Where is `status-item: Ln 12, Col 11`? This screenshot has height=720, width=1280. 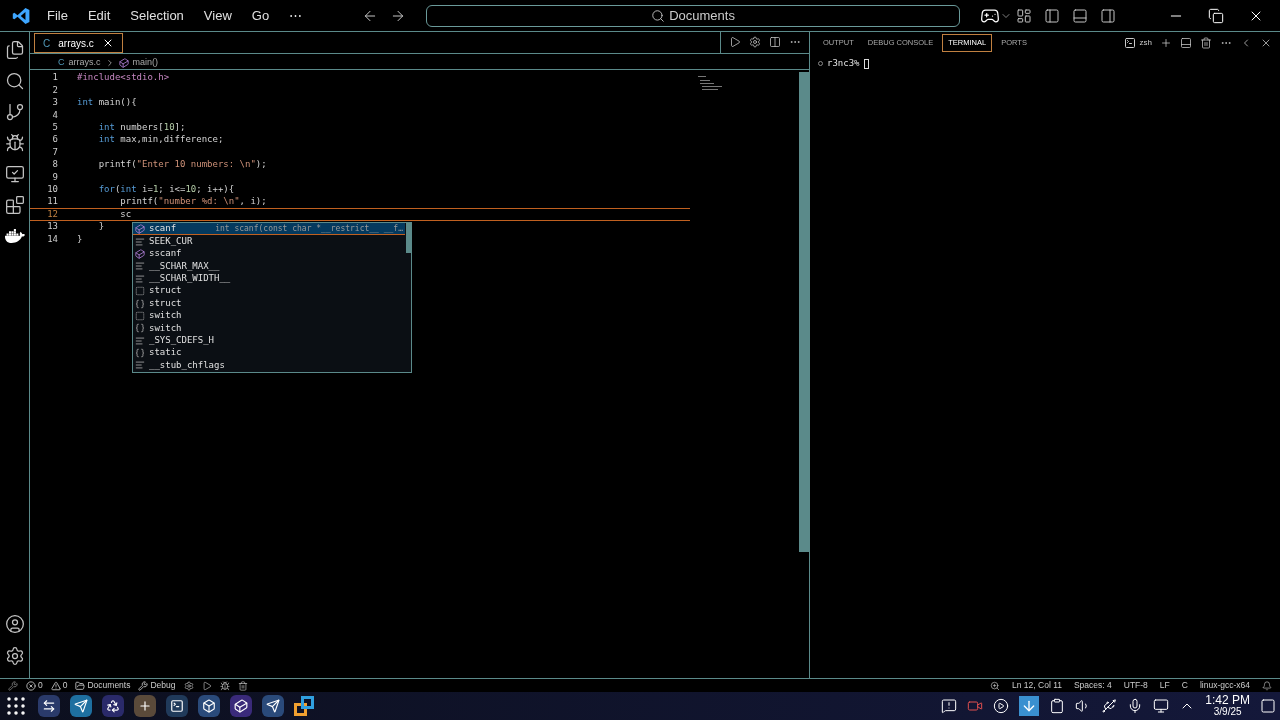
status-item: Ln 12, Col 11 is located at coordinates (1037, 685).